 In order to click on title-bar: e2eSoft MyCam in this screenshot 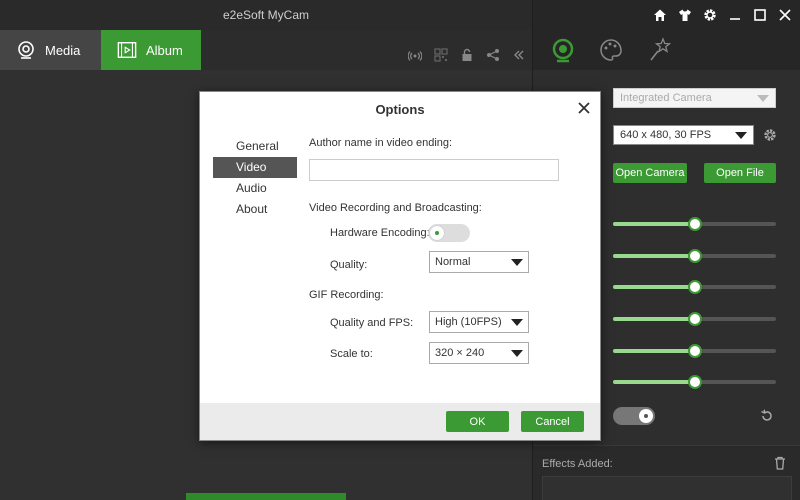, I will do `click(266, 15)`.